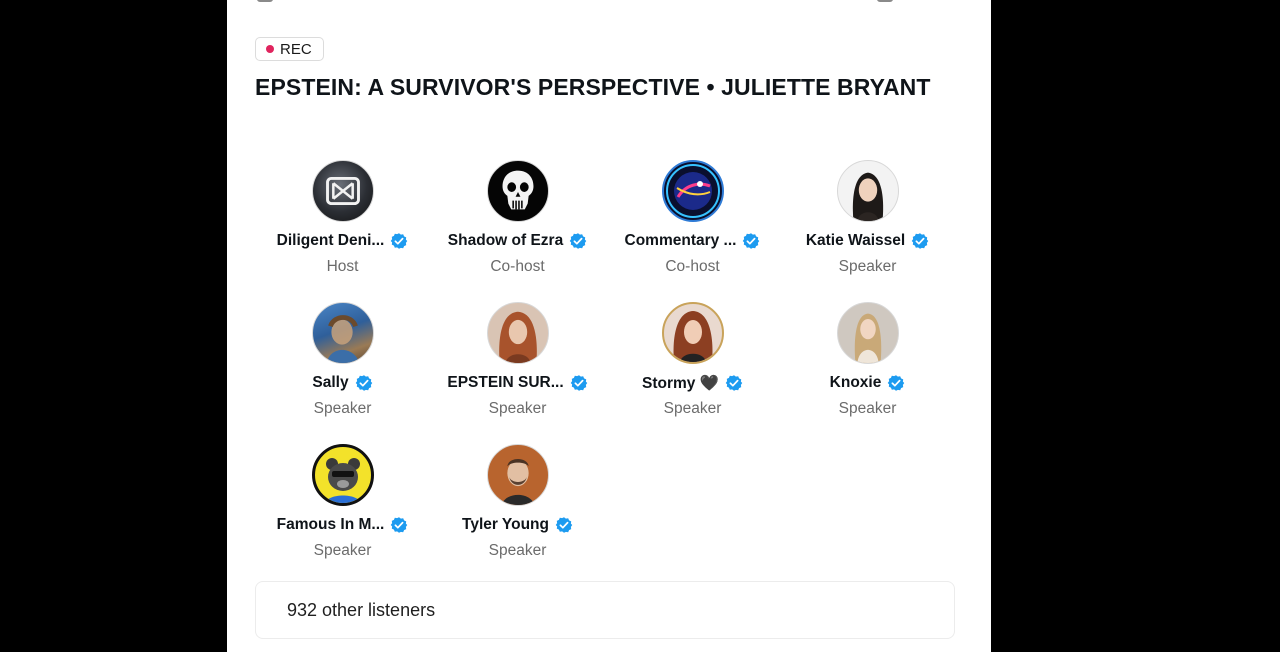  What do you see at coordinates (342, 266) in the screenshot?
I see `participant-role: Host` at bounding box center [342, 266].